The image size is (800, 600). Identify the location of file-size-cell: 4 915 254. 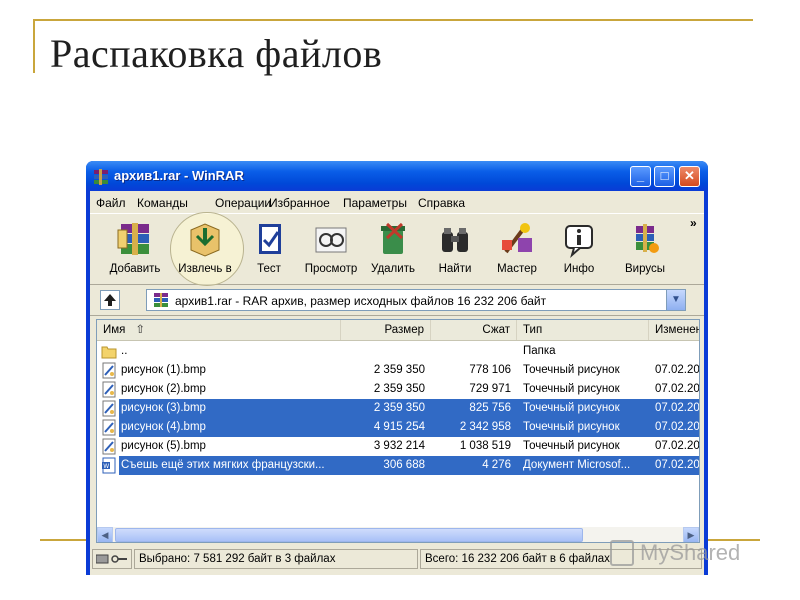
(399, 427).